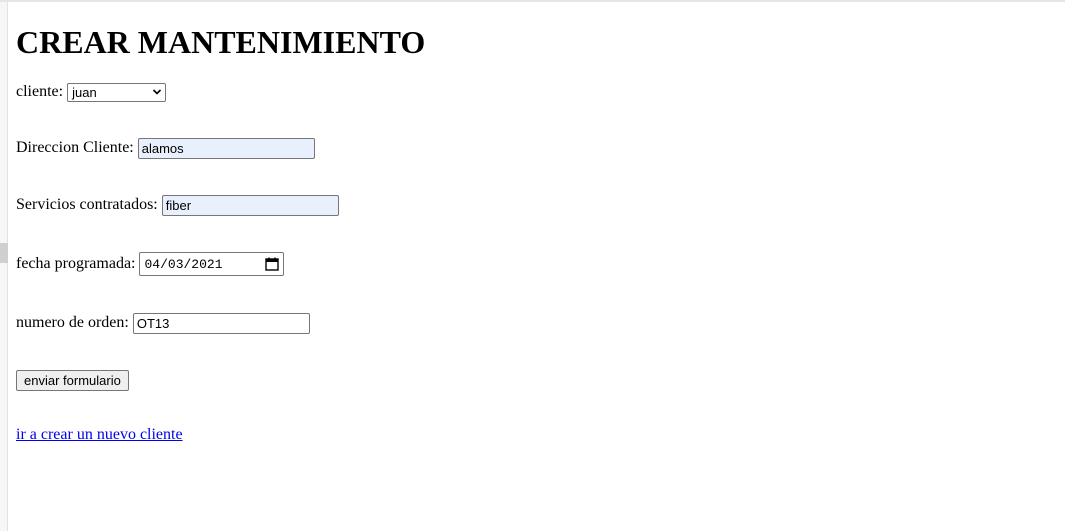 The image size is (1065, 531). What do you see at coordinates (226, 148) in the screenshot?
I see `direccion-input: alamos` at bounding box center [226, 148].